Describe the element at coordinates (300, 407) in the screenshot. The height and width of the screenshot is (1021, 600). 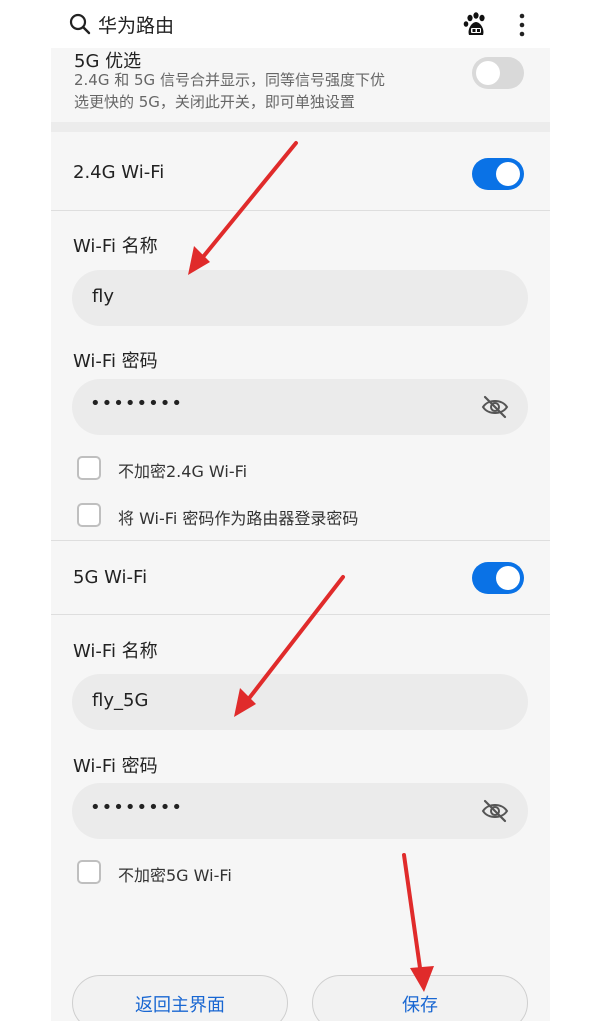
I see `wifi-24g-password-input: ••••••••` at that location.